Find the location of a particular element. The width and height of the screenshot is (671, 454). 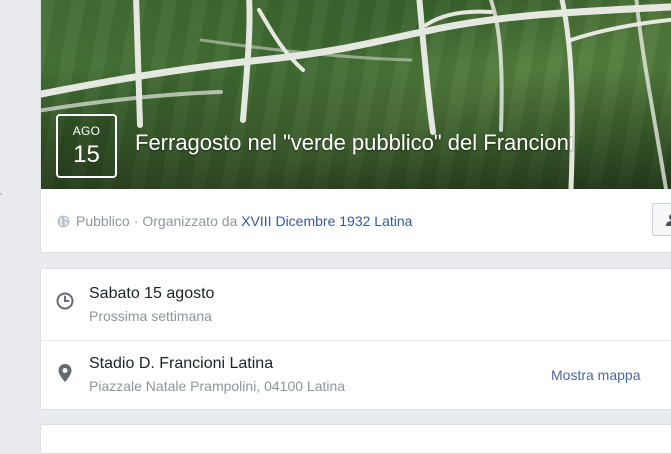

event-time-row: Sabato 15 agosto Prossima settimana is located at coordinates (356, 304).